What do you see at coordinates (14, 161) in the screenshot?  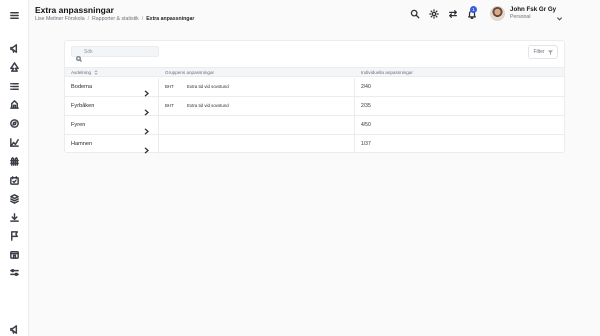 I see `fence-icon` at bounding box center [14, 161].